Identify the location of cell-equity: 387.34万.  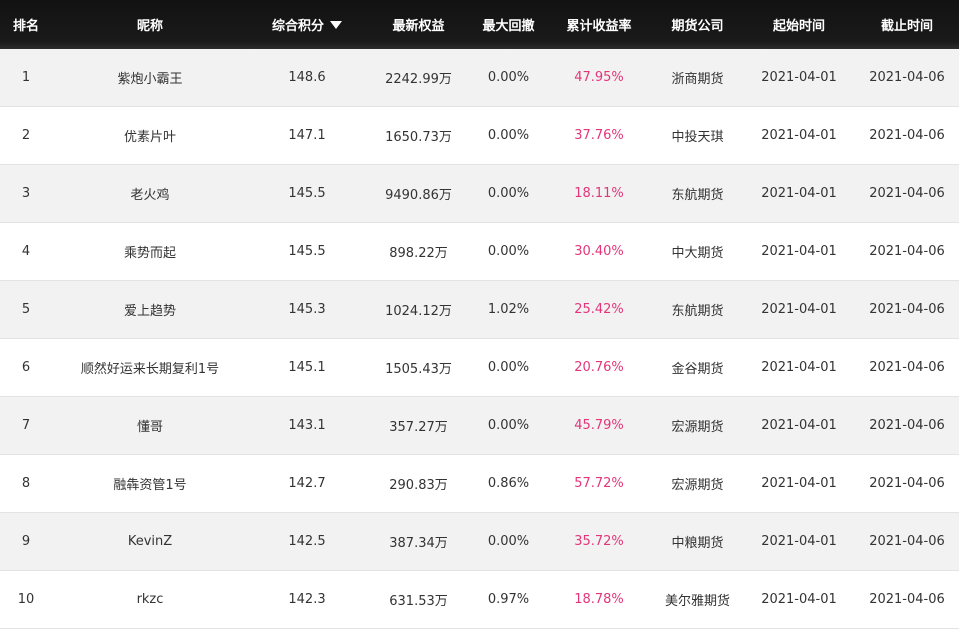
(418, 541).